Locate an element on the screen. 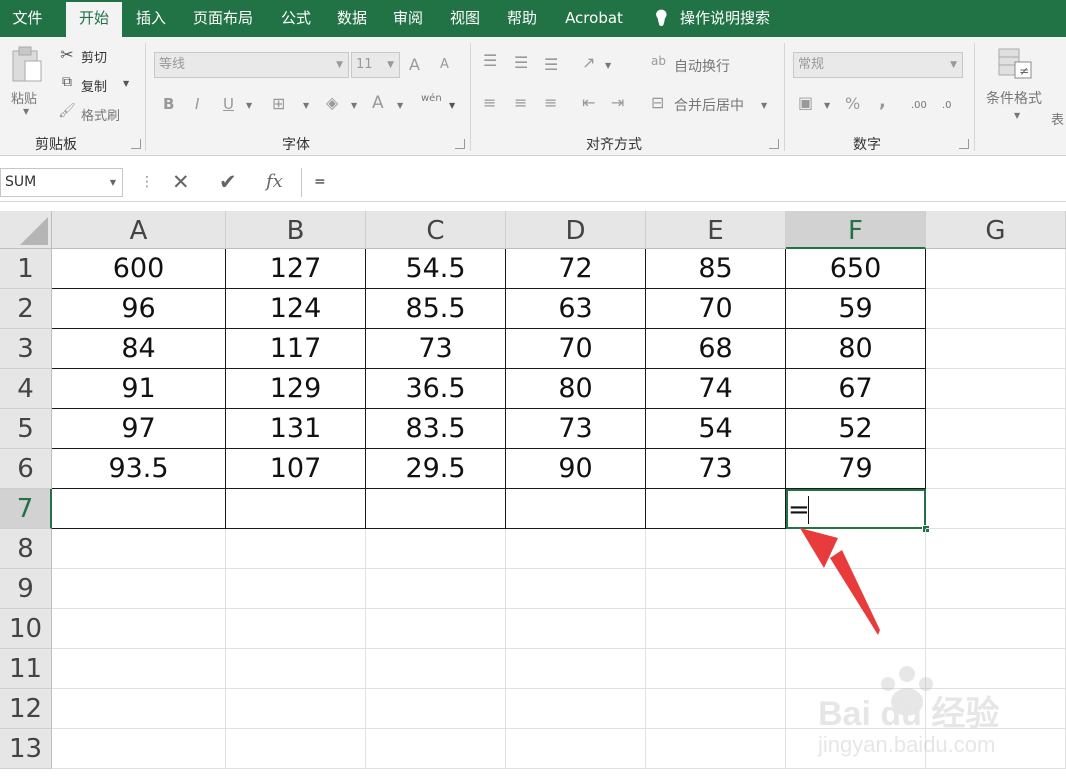  row-header-4: 4 is located at coordinates (26, 389).